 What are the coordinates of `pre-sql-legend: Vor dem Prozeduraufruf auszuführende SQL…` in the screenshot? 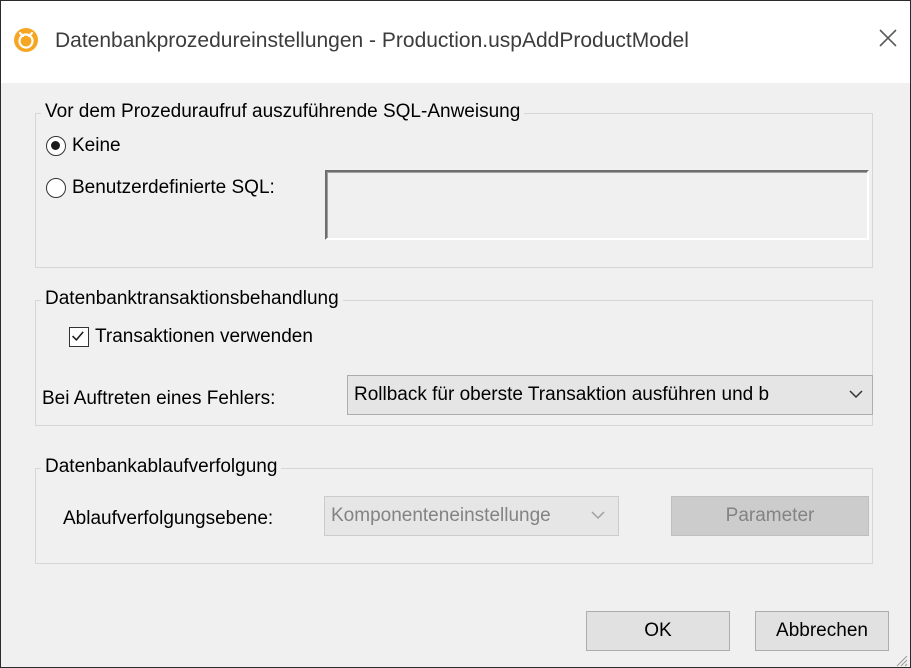 It's located at (283, 112).